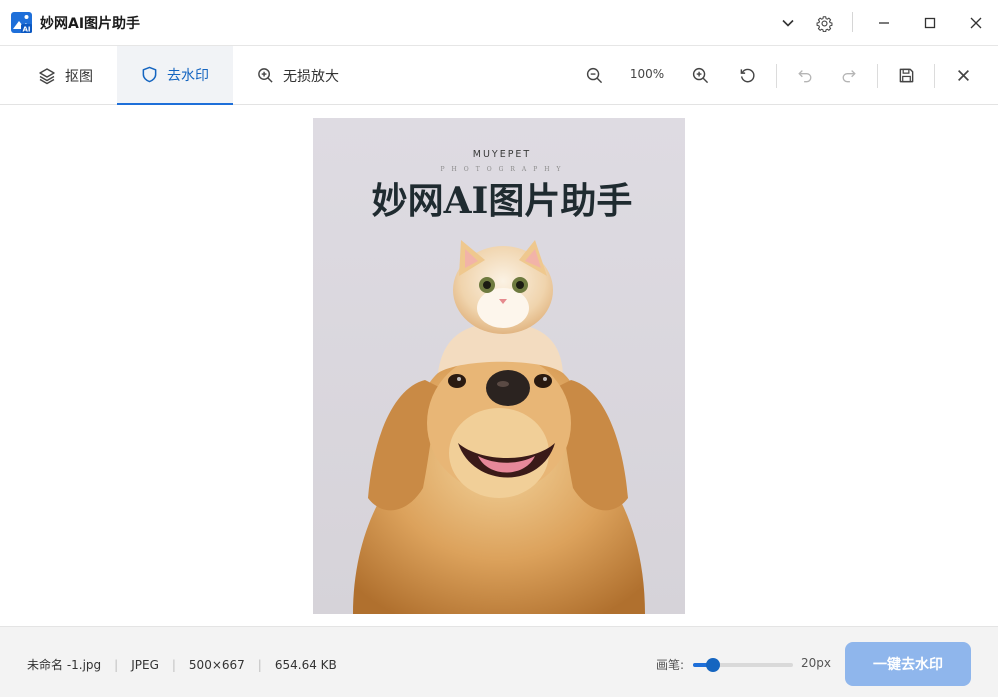 This screenshot has width=998, height=697. I want to click on maximize-button, so click(930, 23).